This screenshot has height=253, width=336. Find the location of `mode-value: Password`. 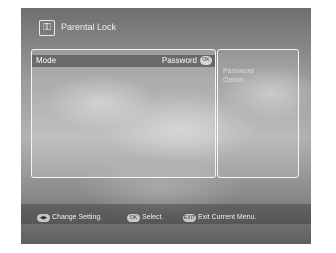

mode-value: Password is located at coordinates (179, 60).